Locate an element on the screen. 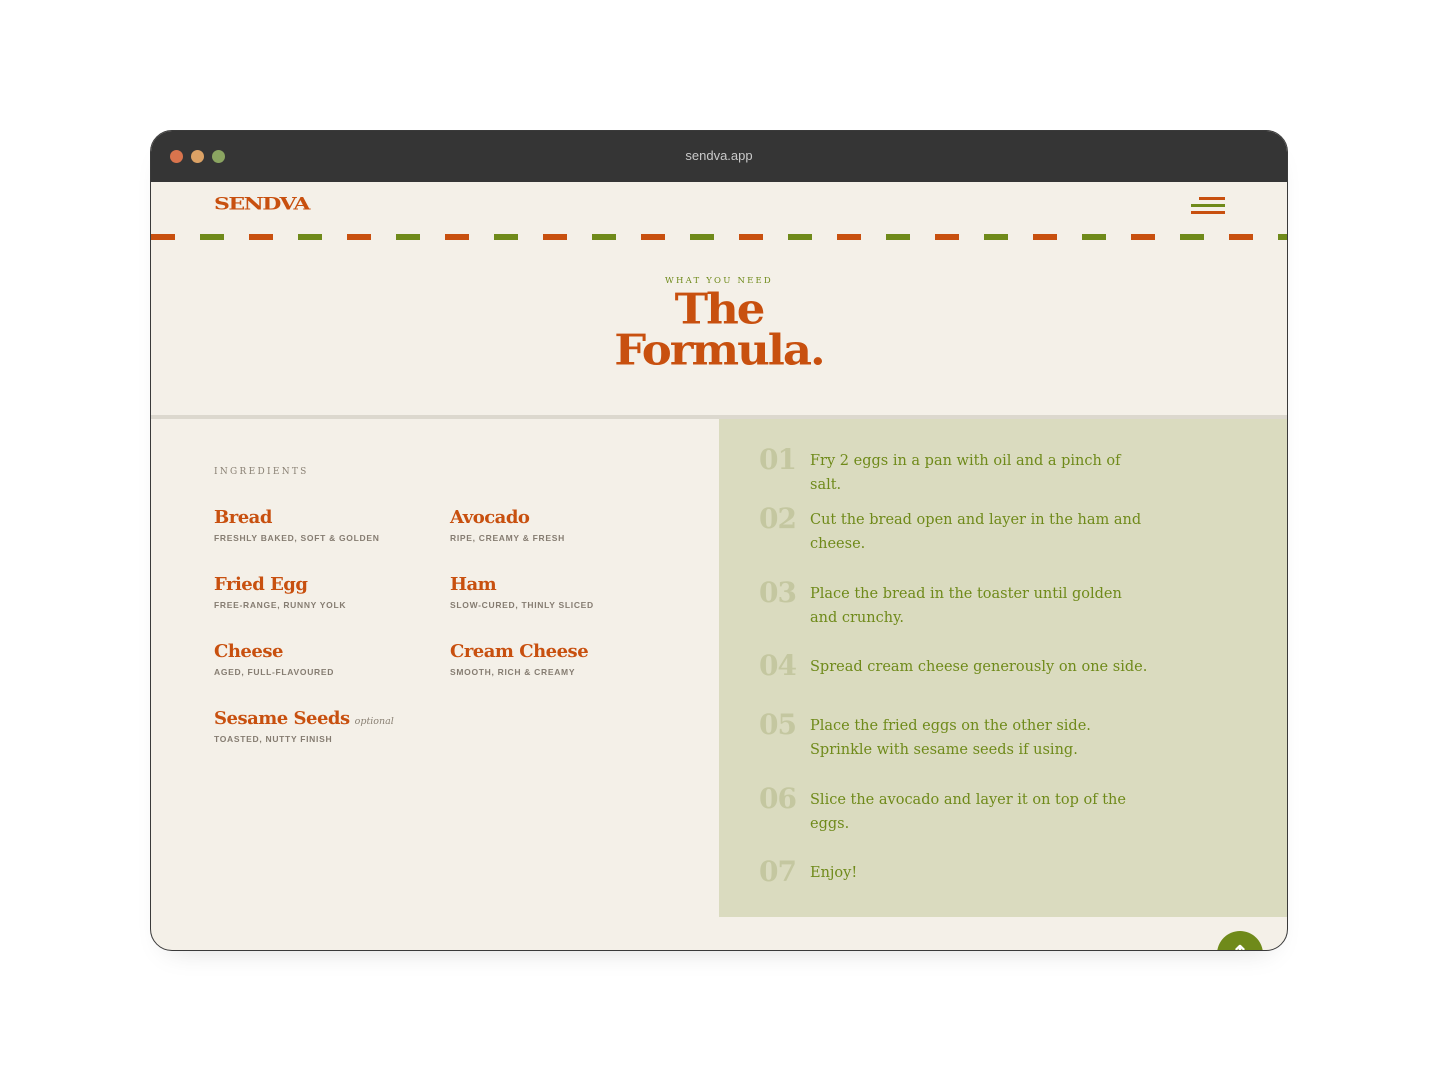 This screenshot has width=1440, height=1080. ingredient-desc: FRESHLY BAKED, SOFT & GOLDEN is located at coordinates (297, 538).